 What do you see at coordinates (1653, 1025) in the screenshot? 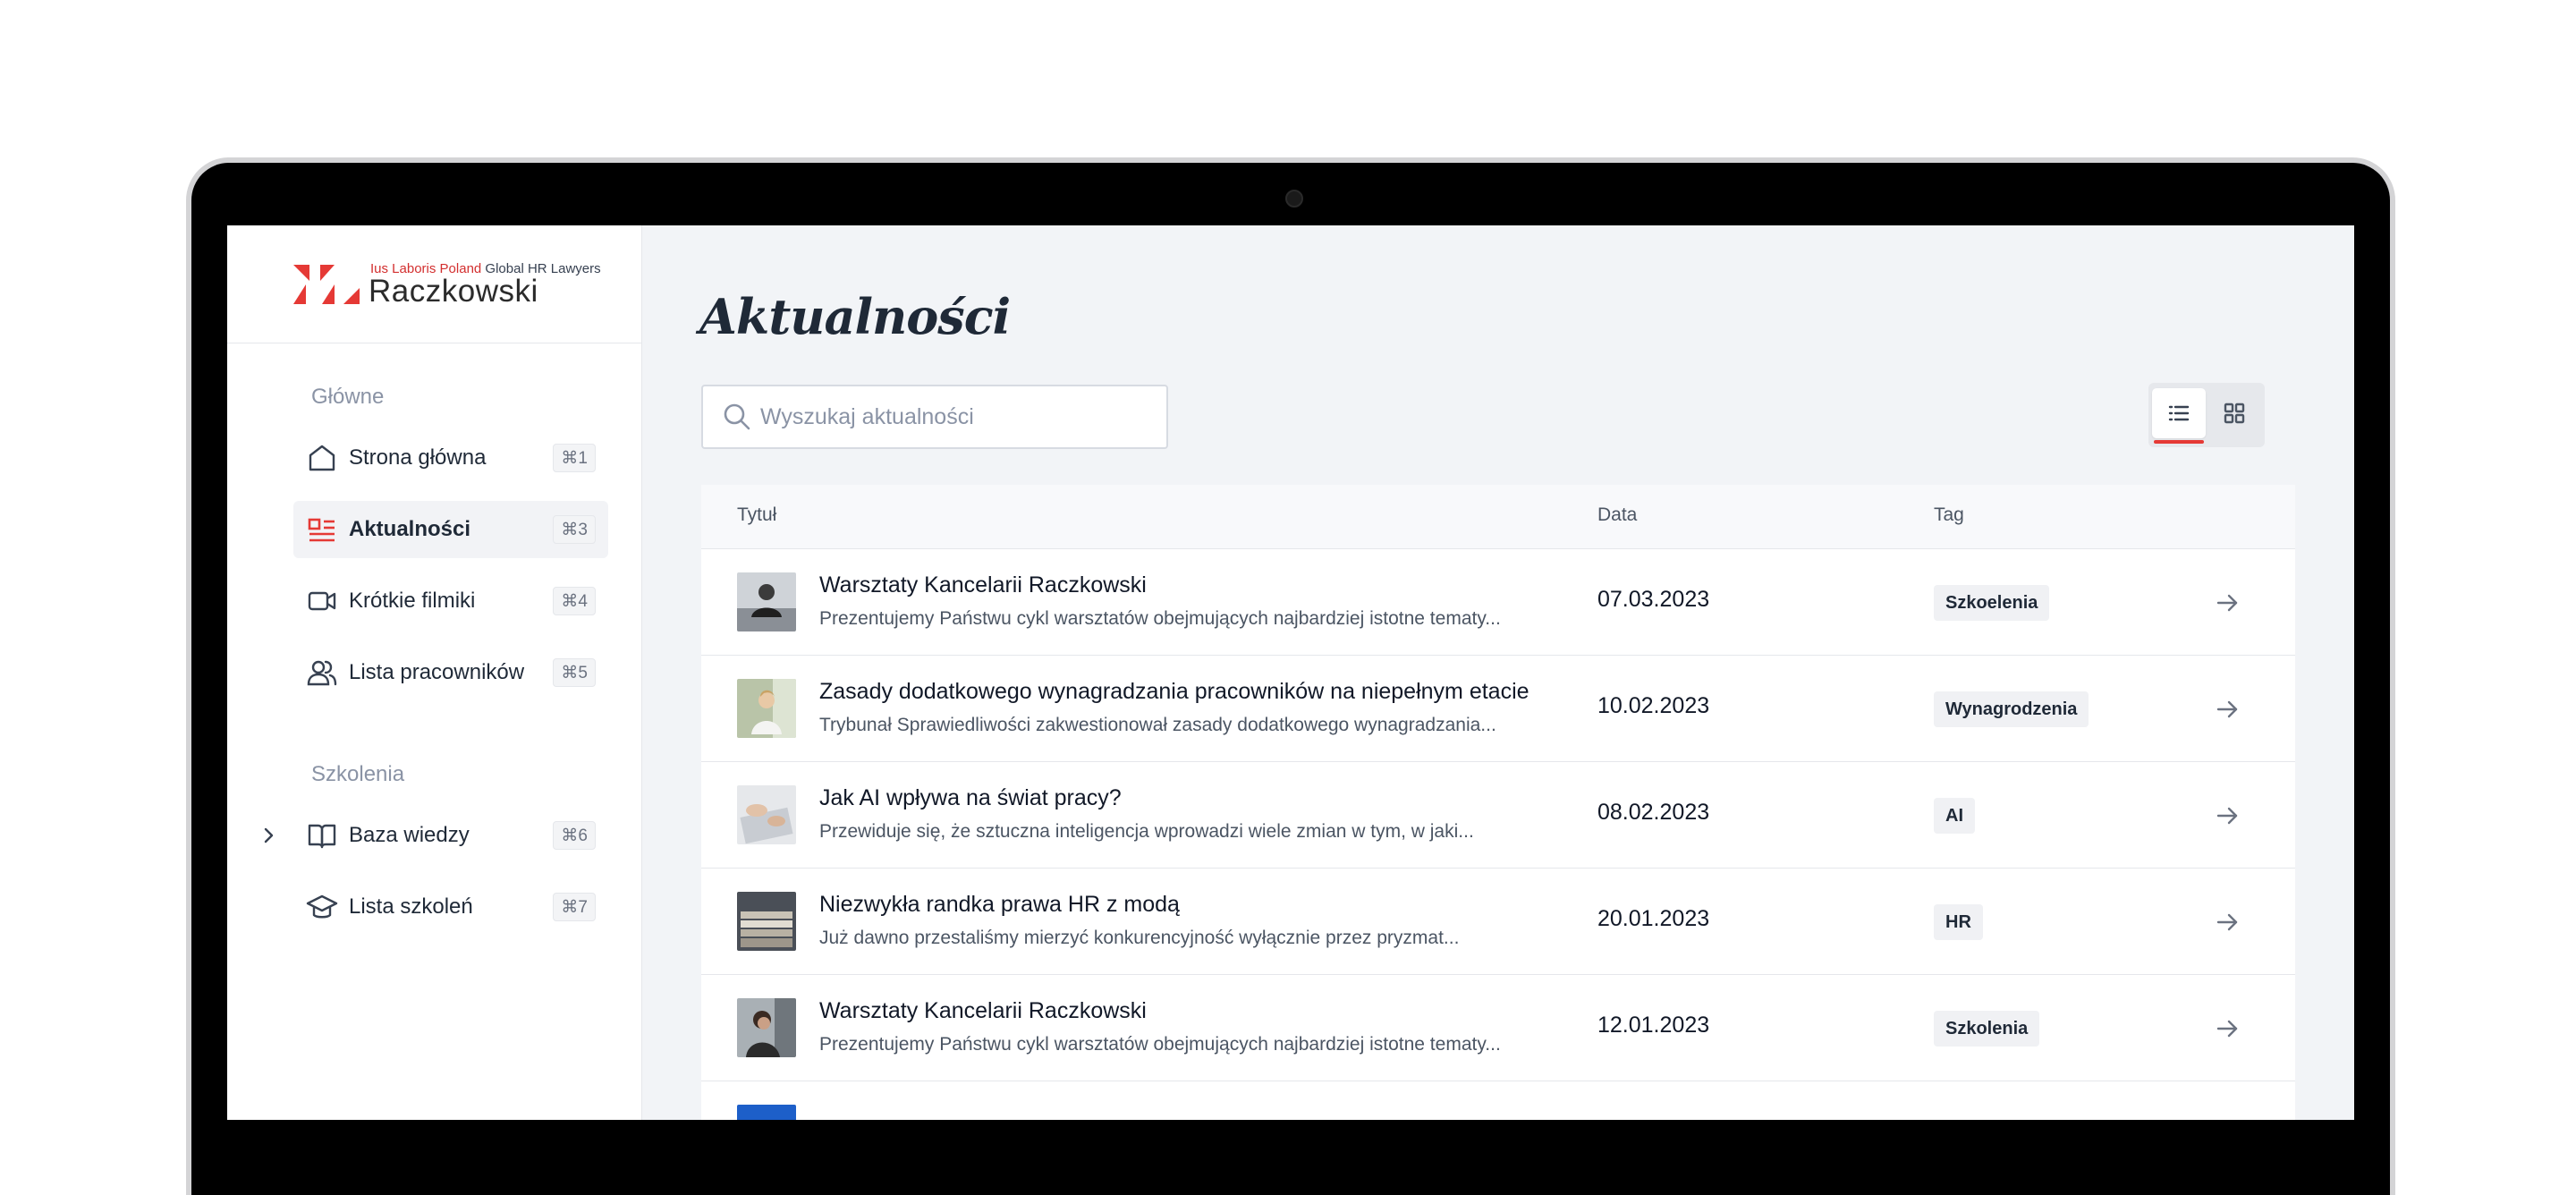
I see `article-date: 12.01.2023` at bounding box center [1653, 1025].